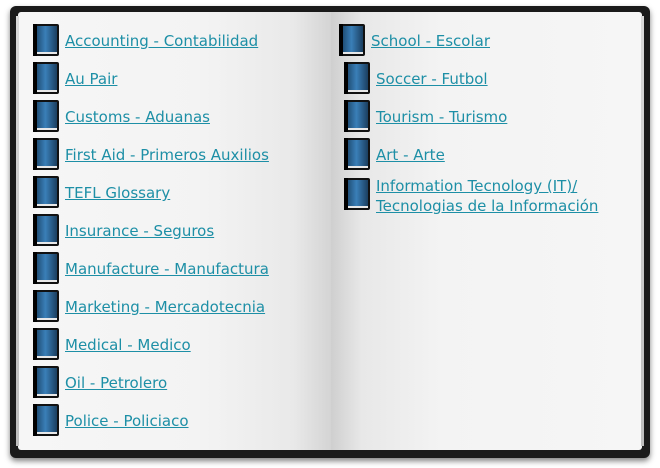  I want to click on link-au-pair: Au Pair, so click(91, 79).